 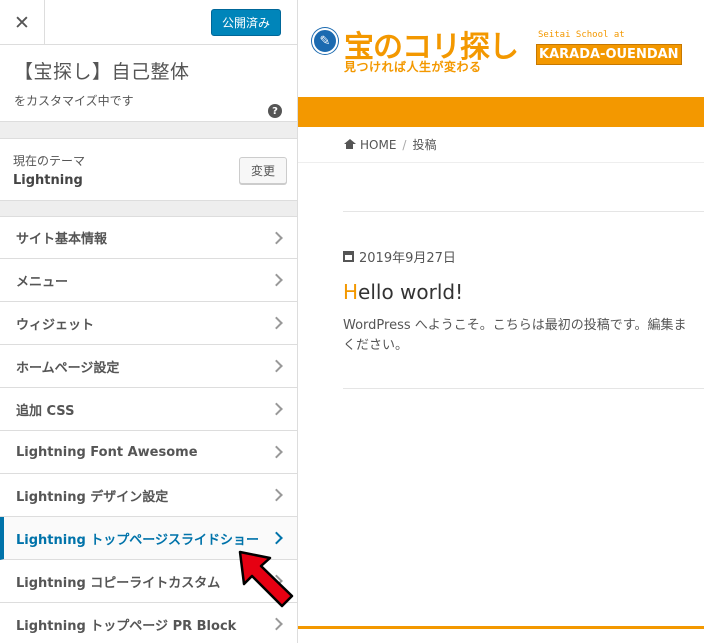 What do you see at coordinates (501, 627) in the screenshot?
I see `footer-accent-bar` at bounding box center [501, 627].